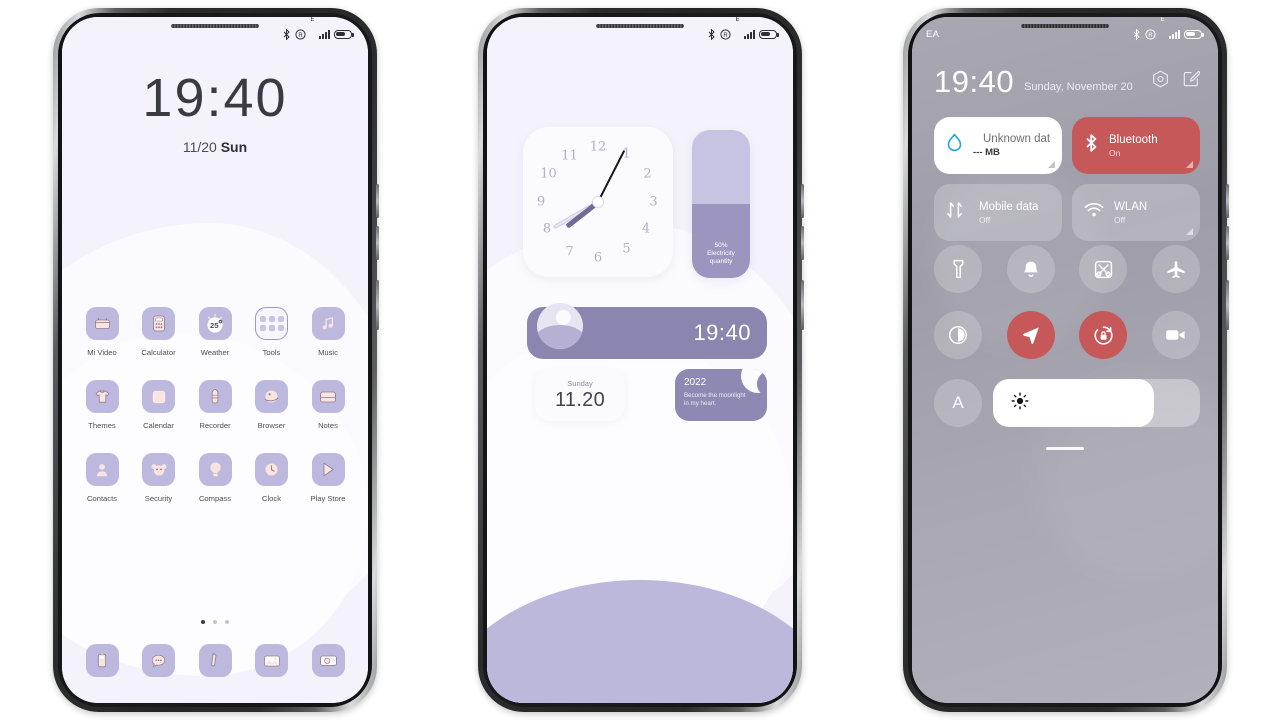  What do you see at coordinates (569, 155) in the screenshot?
I see `clock-numeral-11: 11` at bounding box center [569, 155].